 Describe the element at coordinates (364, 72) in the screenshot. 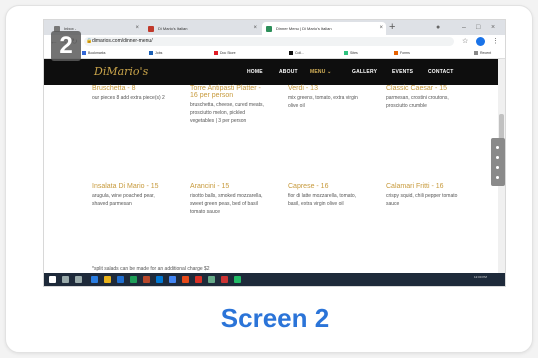

I see `nav-gallery: GALLERY` at that location.